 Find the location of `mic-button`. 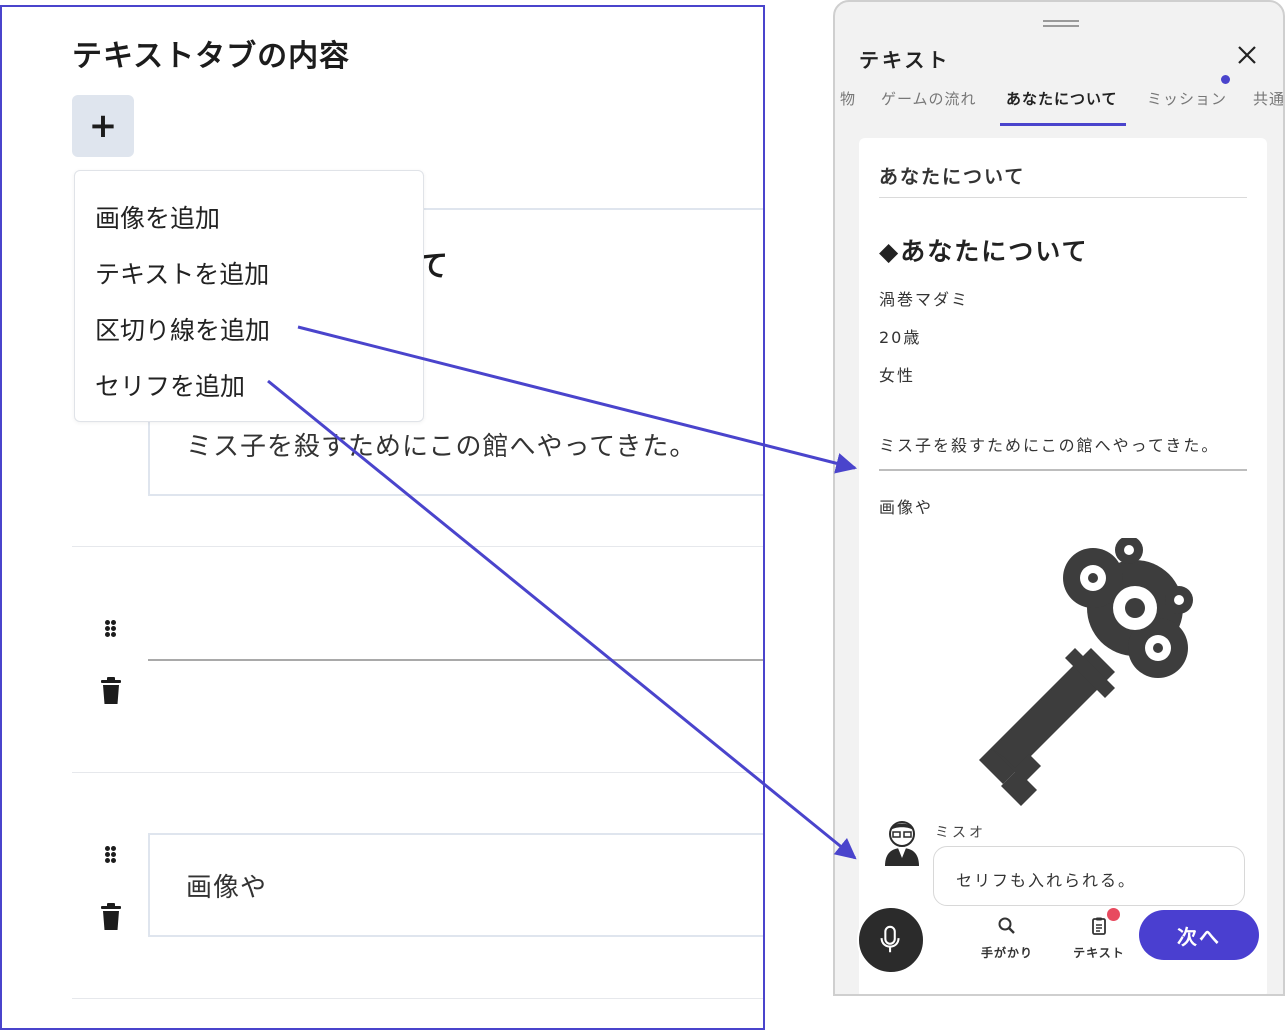

mic-button is located at coordinates (891, 940).